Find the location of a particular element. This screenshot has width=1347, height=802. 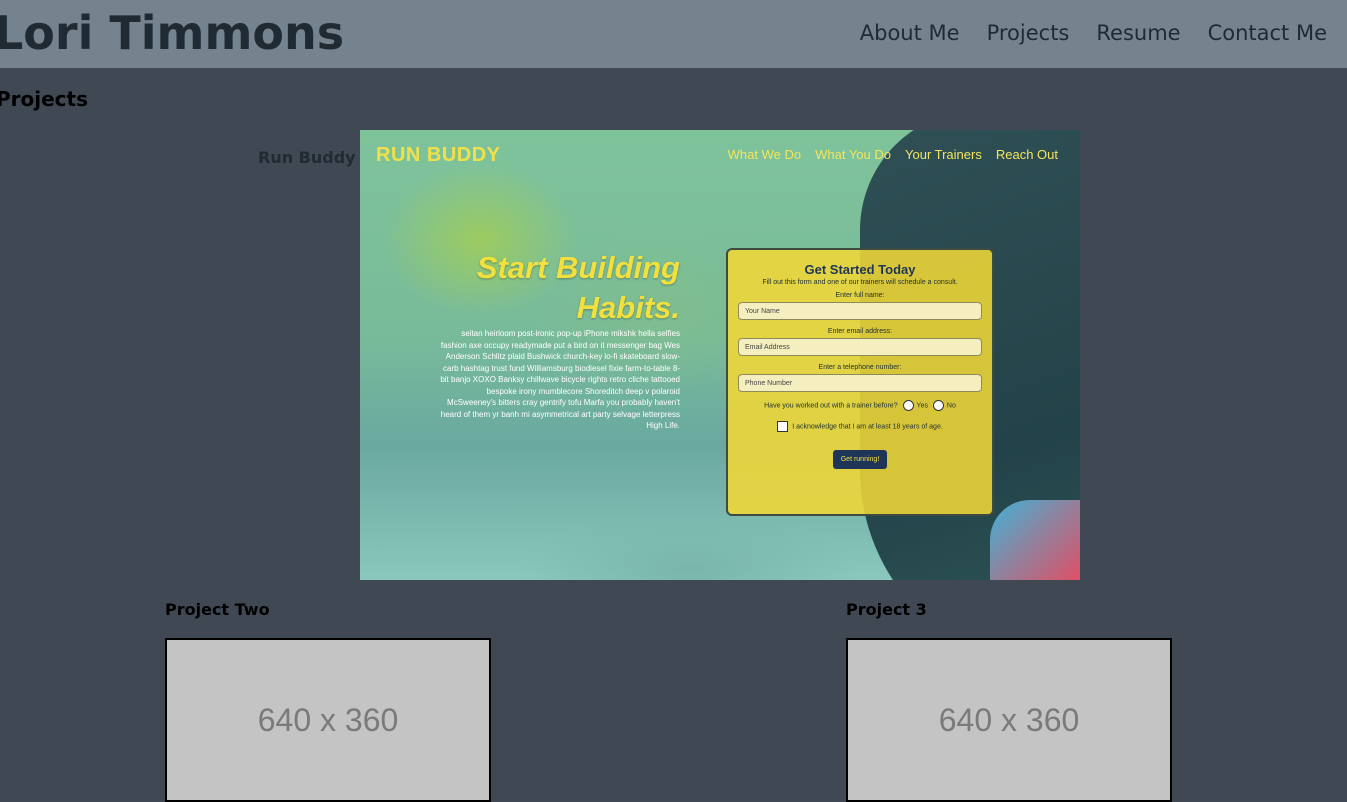

site-title: Lori Timmons is located at coordinates (172, 33).